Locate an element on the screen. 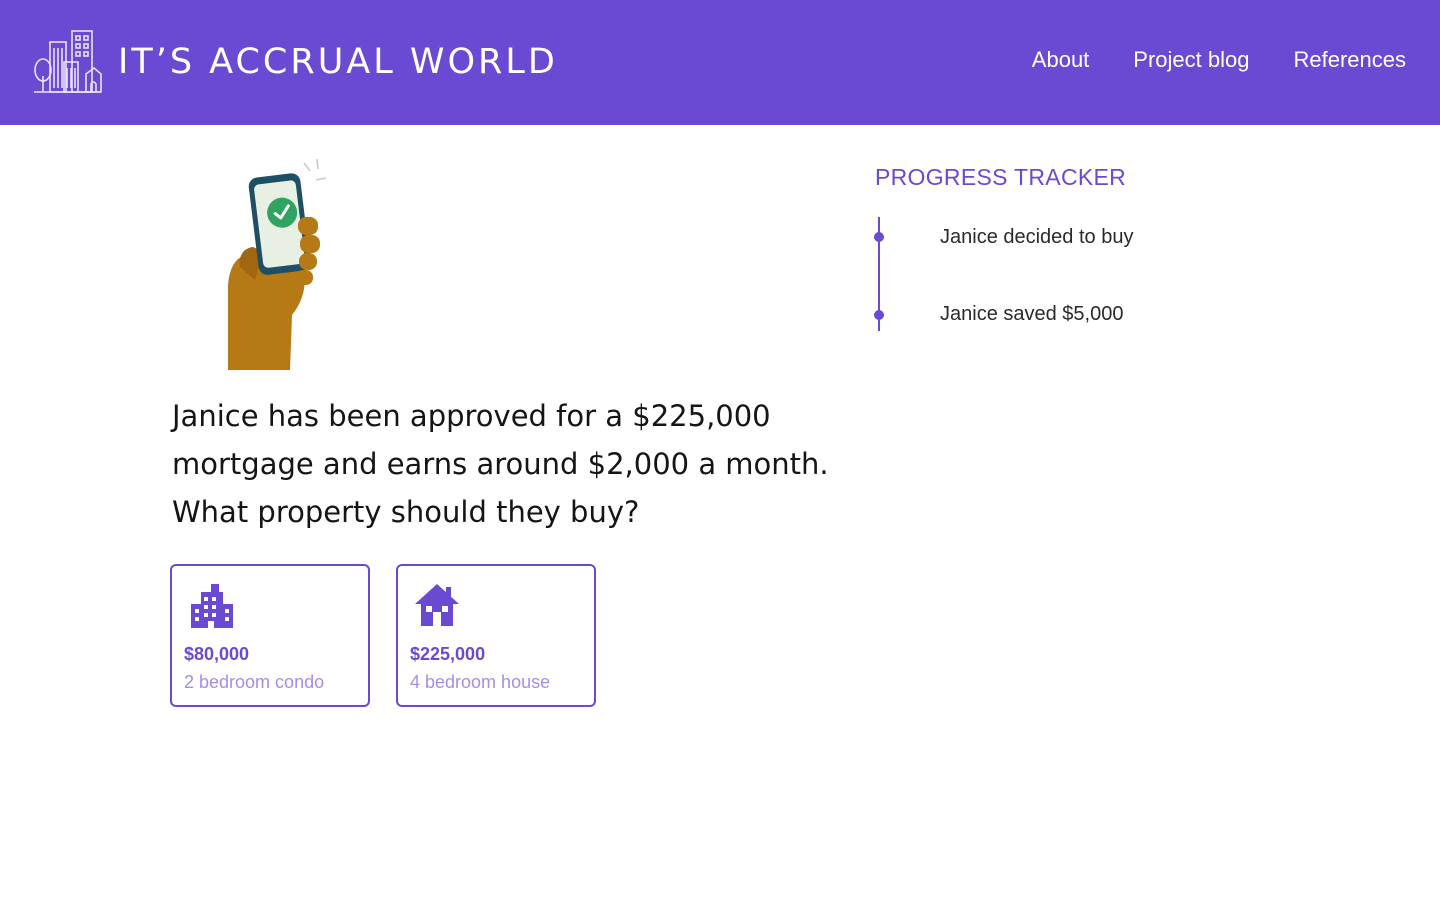 This screenshot has height=900, width=1440. option-card-house: $225,000 4 bedroom house is located at coordinates (496, 635).